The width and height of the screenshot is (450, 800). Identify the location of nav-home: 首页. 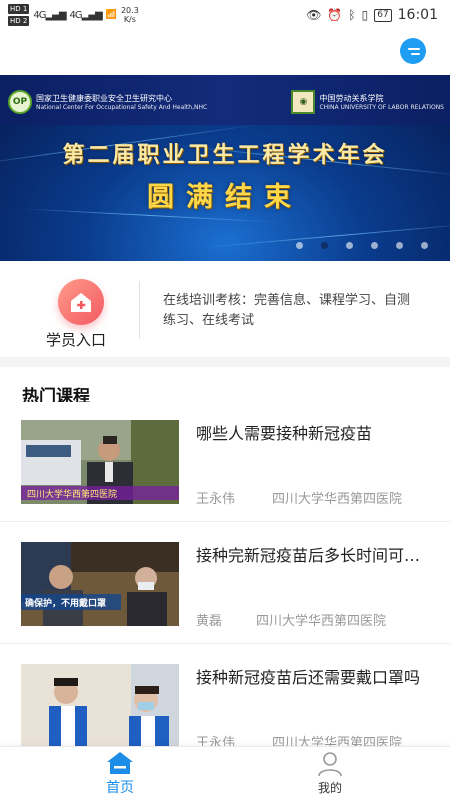
(120, 775).